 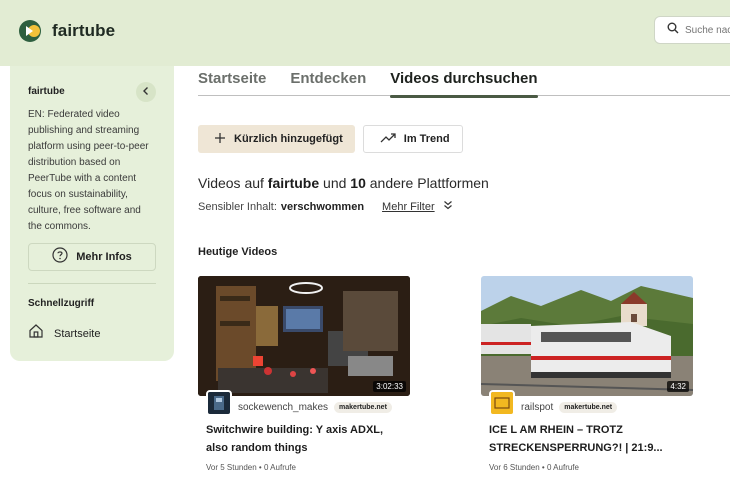 What do you see at coordinates (365, 33) in the screenshot?
I see `top-header: fairtube` at bounding box center [365, 33].